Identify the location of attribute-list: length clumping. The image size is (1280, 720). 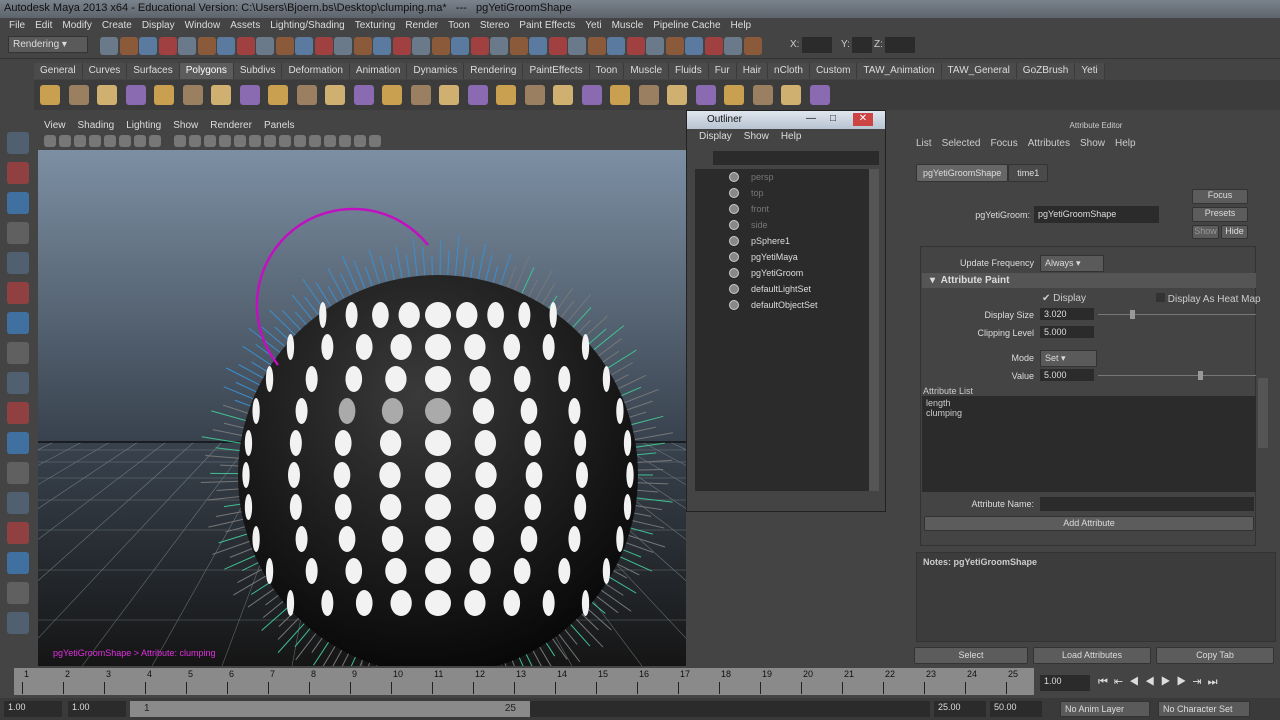
(1089, 444).